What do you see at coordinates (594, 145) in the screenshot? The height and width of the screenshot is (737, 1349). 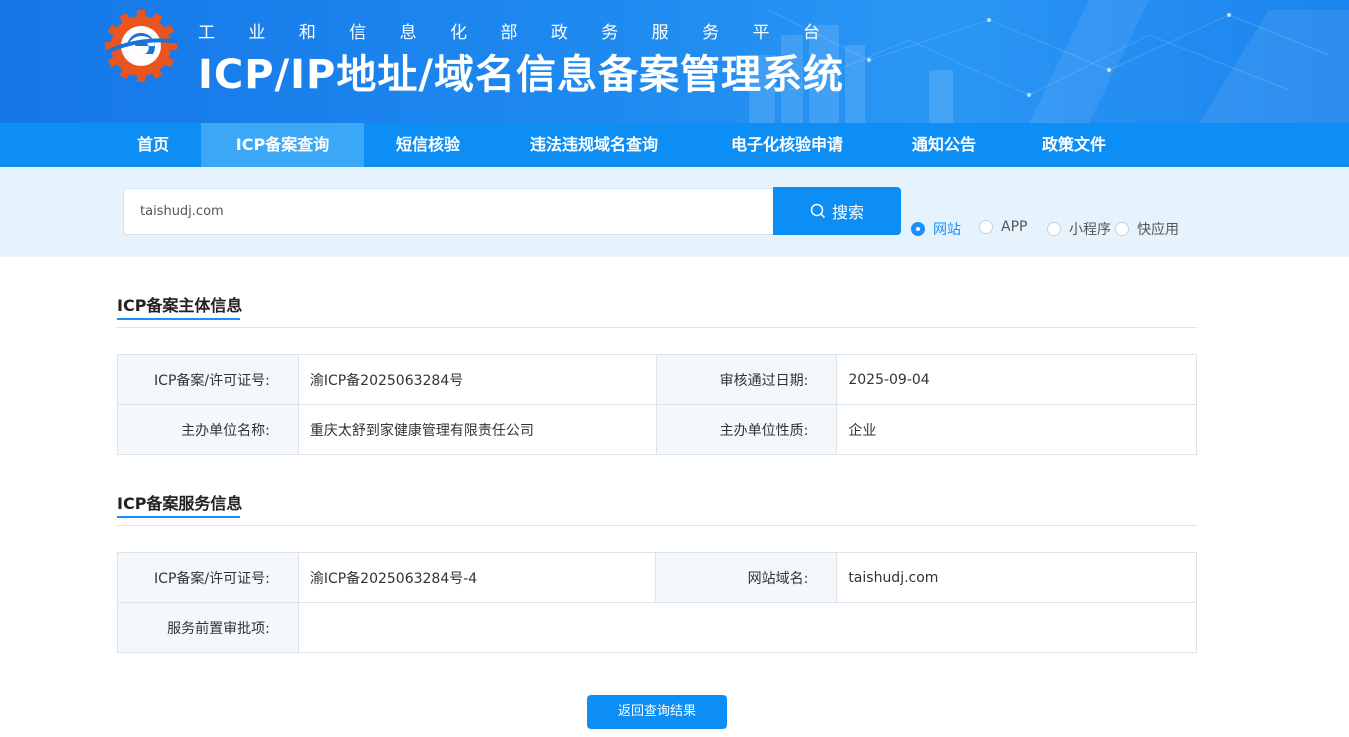 I see `nav-item-illegal-domain: 违法违规域名查询` at bounding box center [594, 145].